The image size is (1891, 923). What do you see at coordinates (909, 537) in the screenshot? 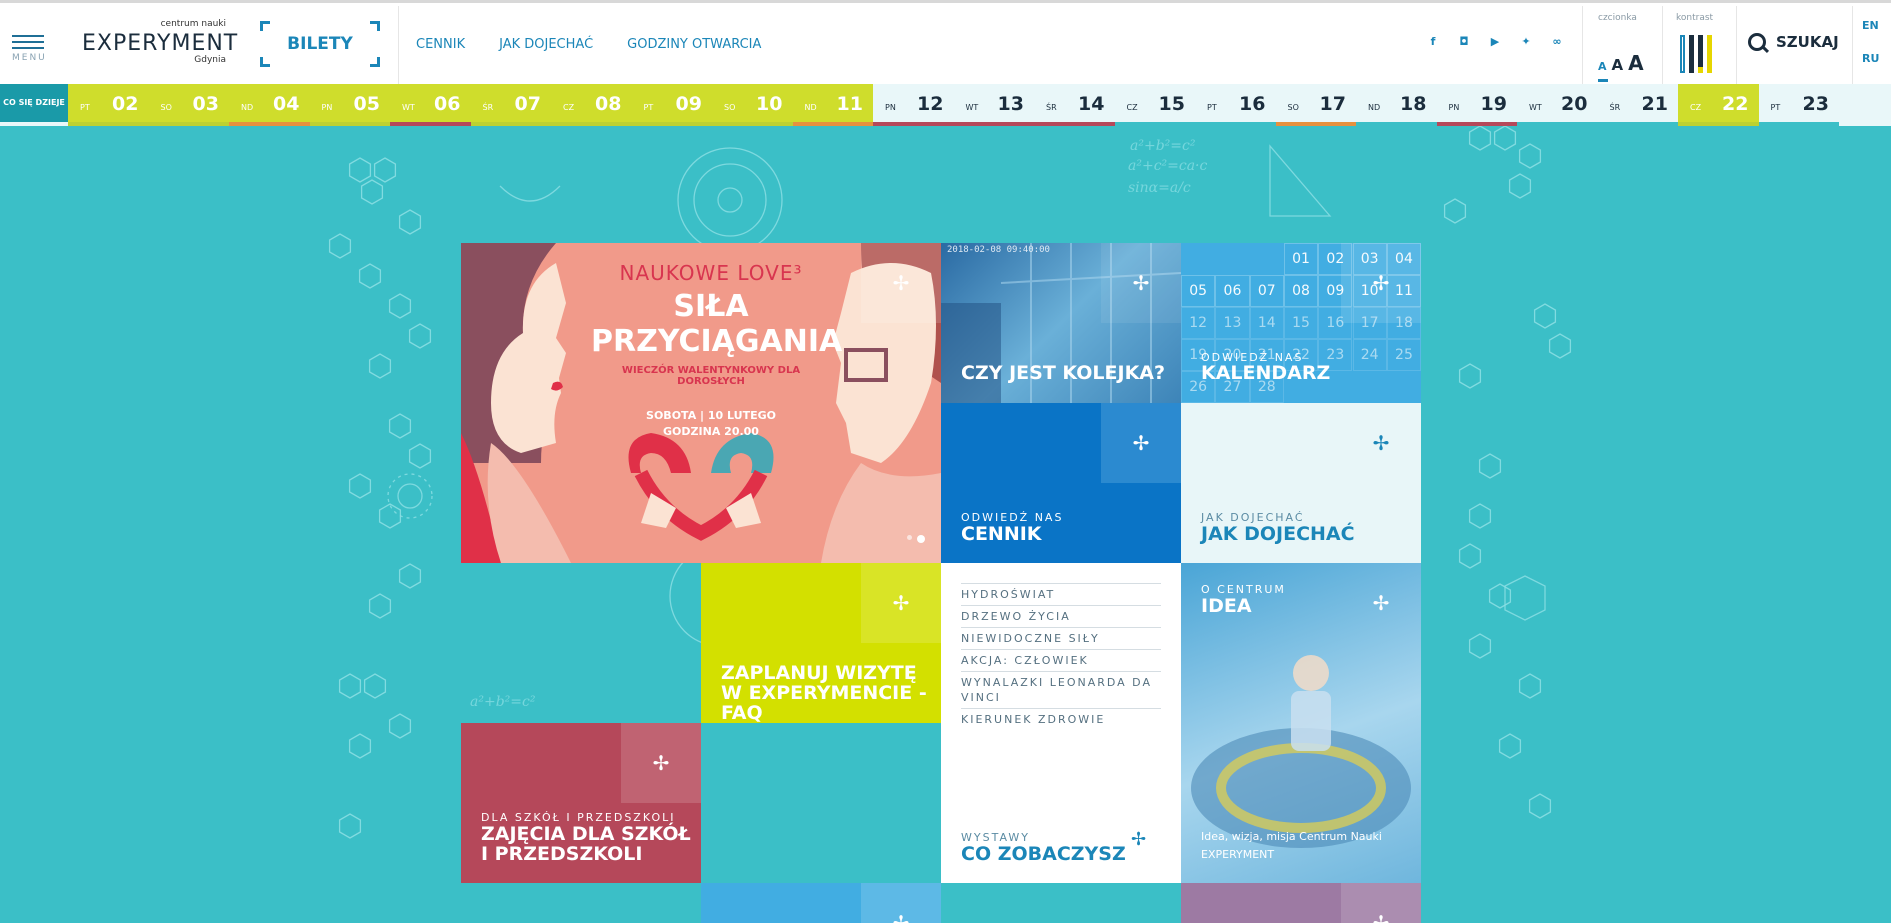
I see `carousel-dot` at bounding box center [909, 537].